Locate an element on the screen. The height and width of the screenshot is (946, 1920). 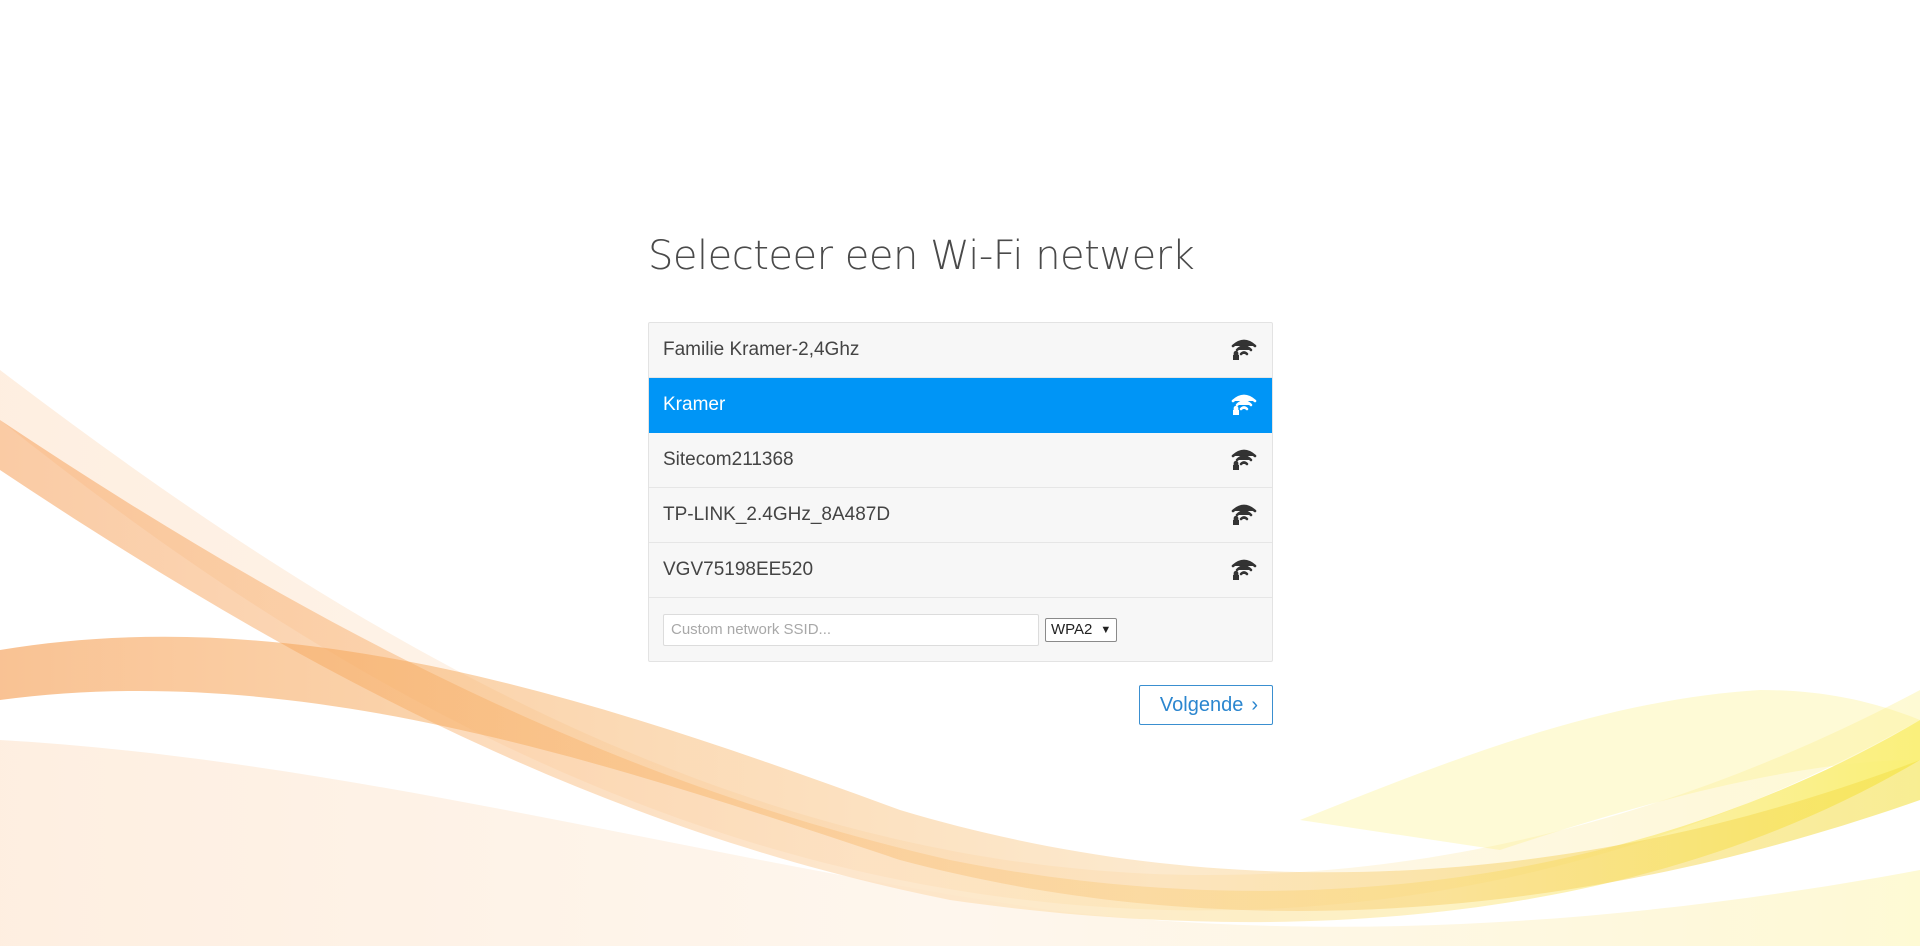
next-button-label: Volgende is located at coordinates (1201, 704).